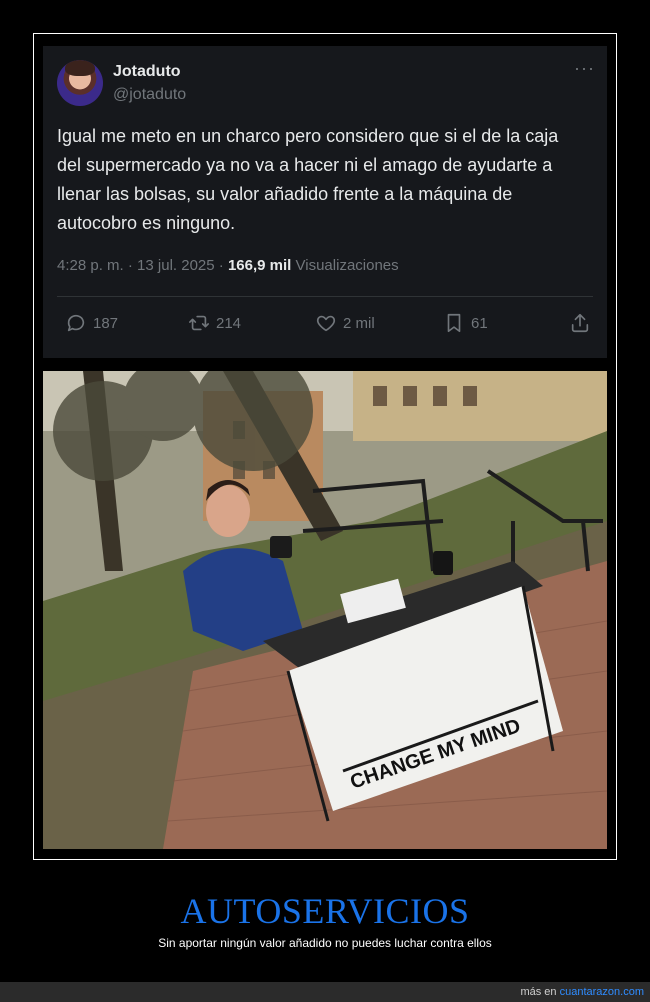 The height and width of the screenshot is (1002, 650). I want to click on display-name: Jotaduto, so click(147, 72).